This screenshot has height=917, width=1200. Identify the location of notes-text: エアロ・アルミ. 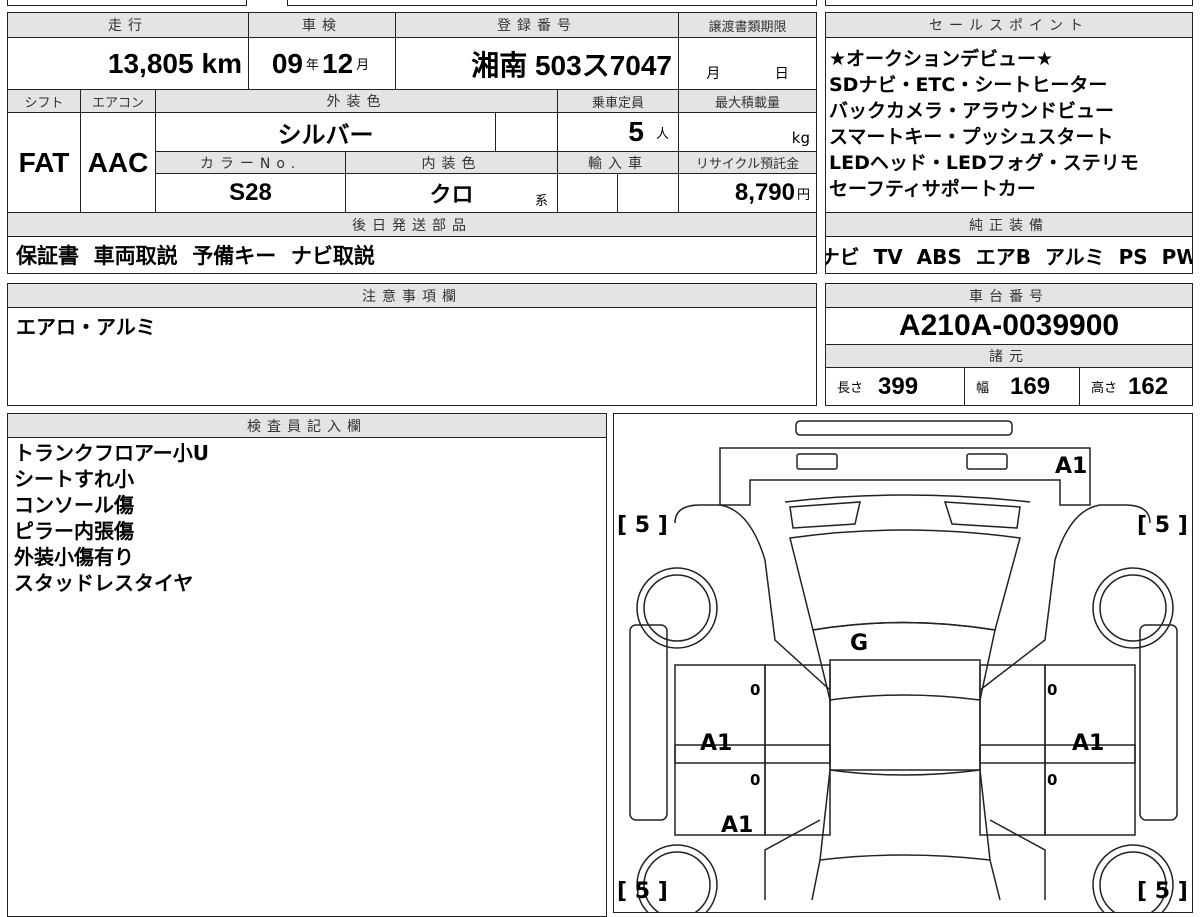
(86, 327).